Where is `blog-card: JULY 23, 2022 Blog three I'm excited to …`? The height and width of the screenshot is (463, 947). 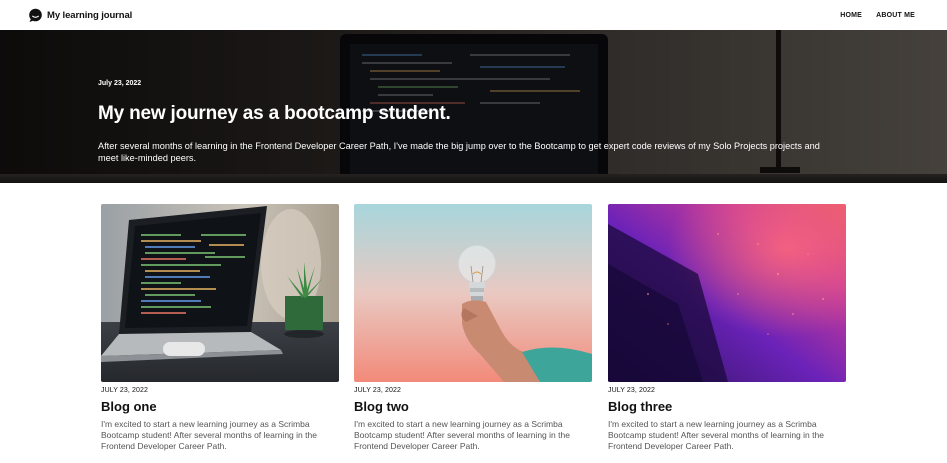 blog-card: JULY 23, 2022 Blog three I'm excited to … is located at coordinates (727, 328).